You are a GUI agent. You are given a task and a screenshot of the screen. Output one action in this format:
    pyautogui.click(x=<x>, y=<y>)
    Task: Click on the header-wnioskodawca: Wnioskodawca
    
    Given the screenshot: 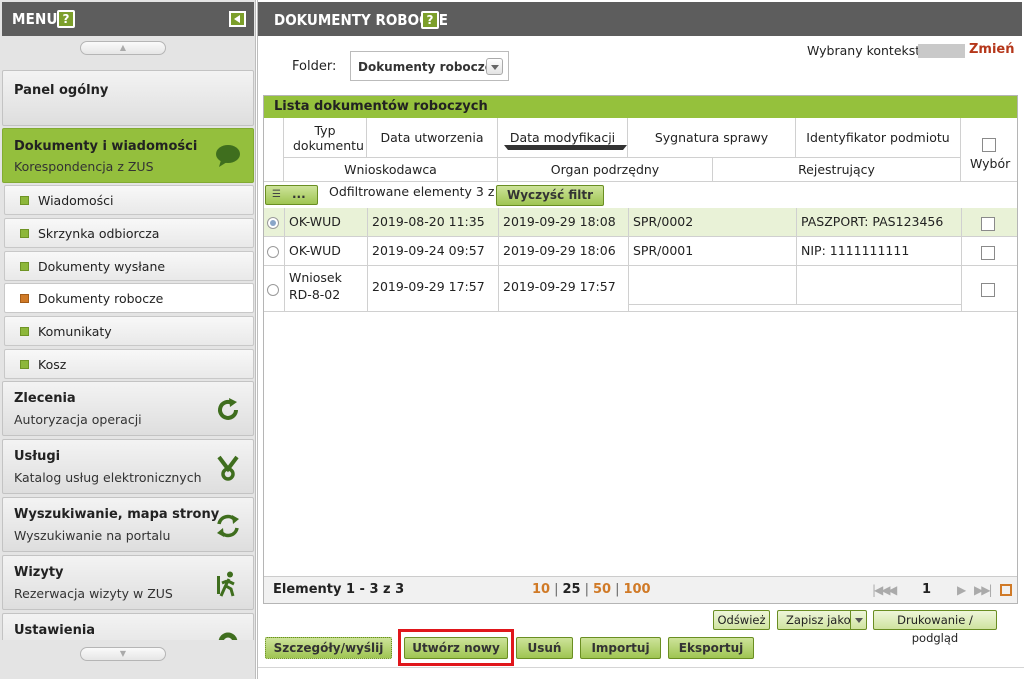 What is the action you would take?
    pyautogui.click(x=391, y=170)
    